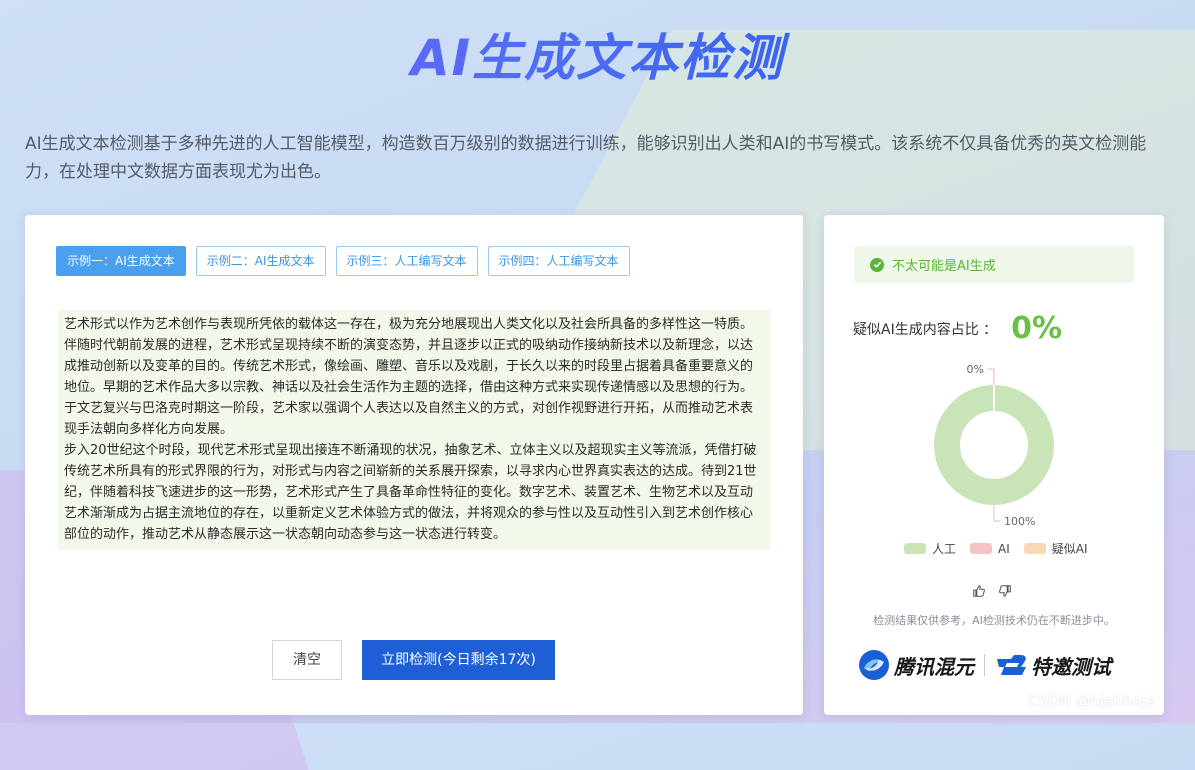 The height and width of the screenshot is (770, 1195). I want to click on page-title: AI生成文本检测, so click(597, 54).